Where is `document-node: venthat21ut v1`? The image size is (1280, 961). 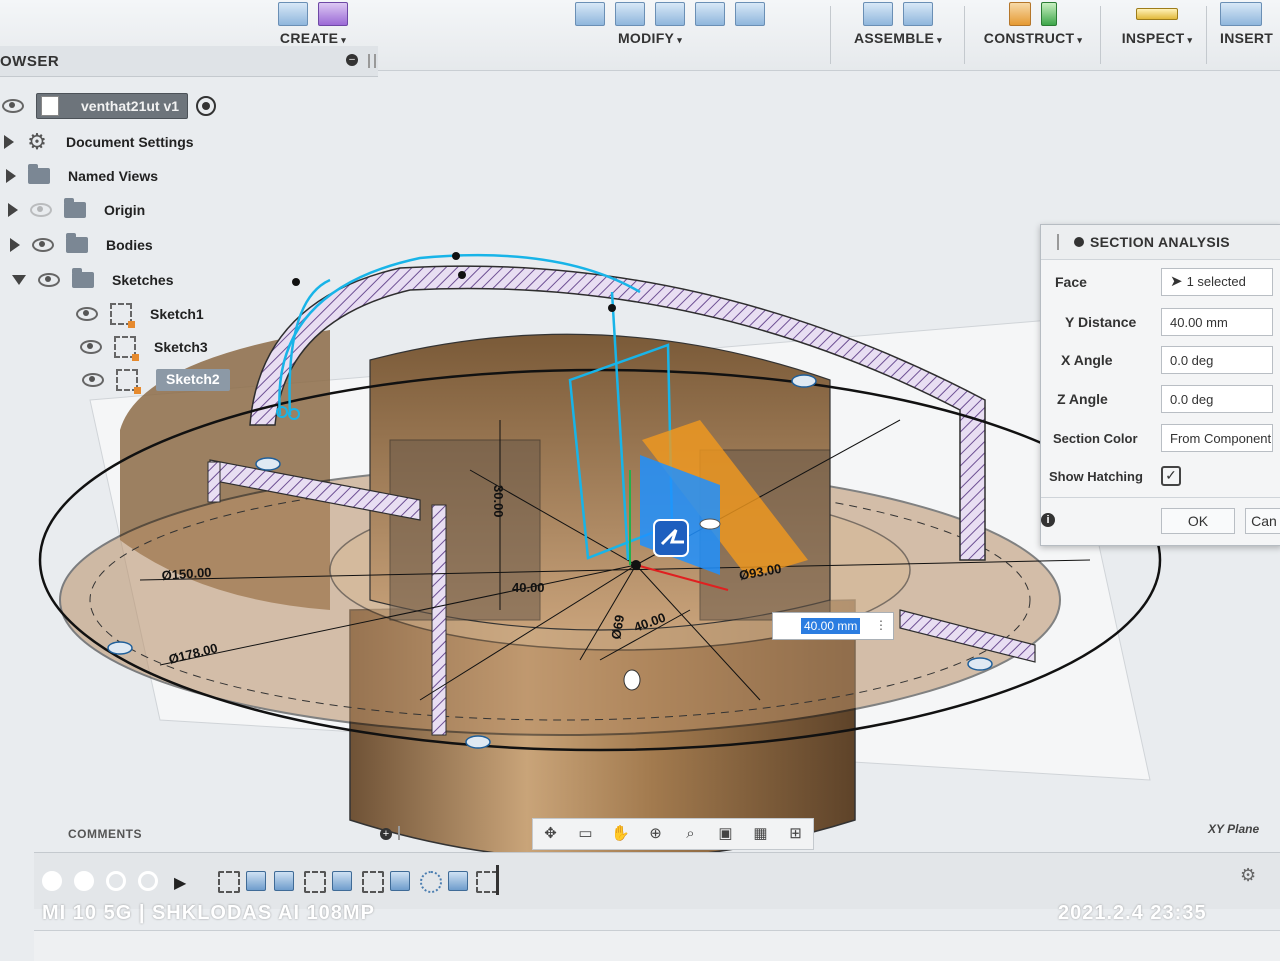
document-node: venthat21ut v1 is located at coordinates (112, 106).